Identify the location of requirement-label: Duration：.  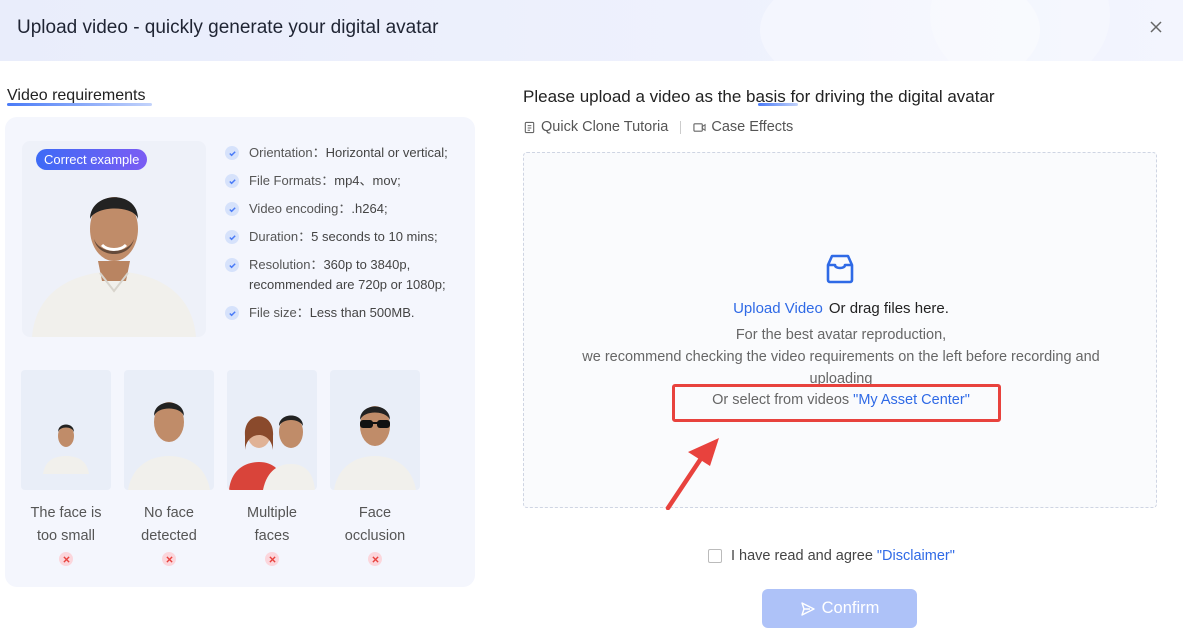
(280, 236).